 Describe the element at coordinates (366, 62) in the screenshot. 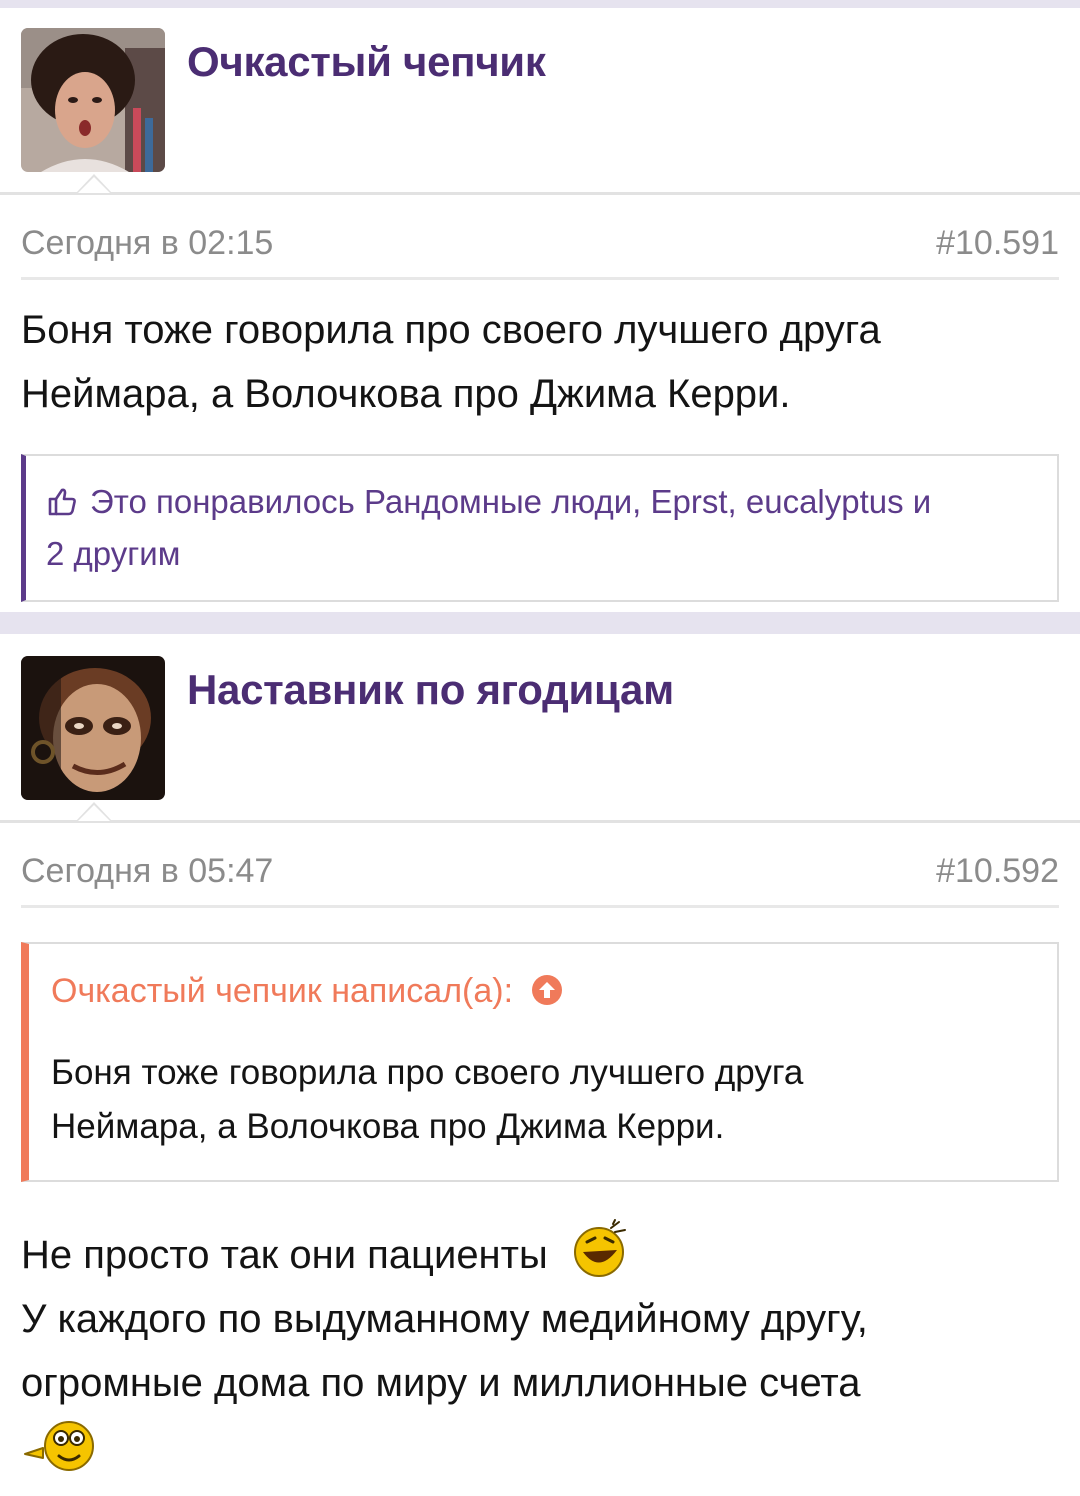

I see `post-username: Очкастый чепчик` at that location.